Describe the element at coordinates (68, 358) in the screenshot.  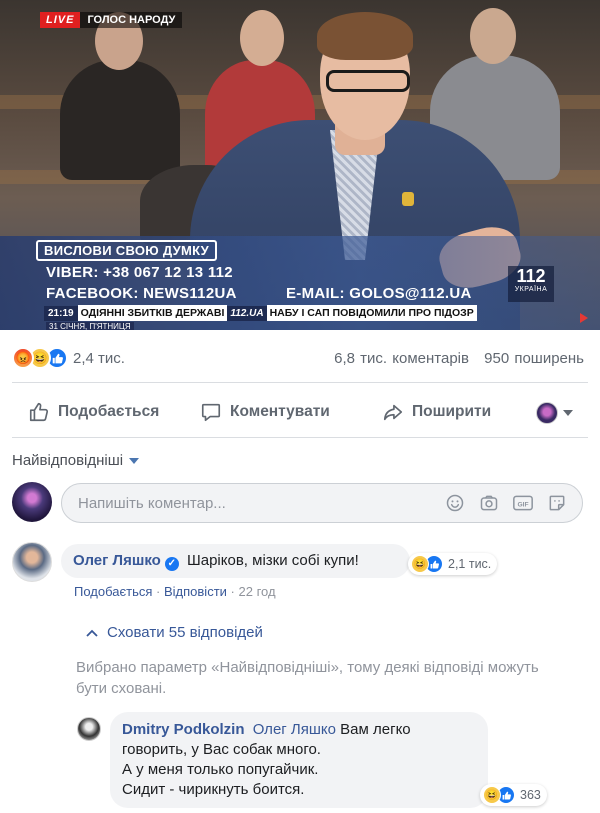
I see `reaction-summary: 😡 😆 2,4 тис.` at that location.